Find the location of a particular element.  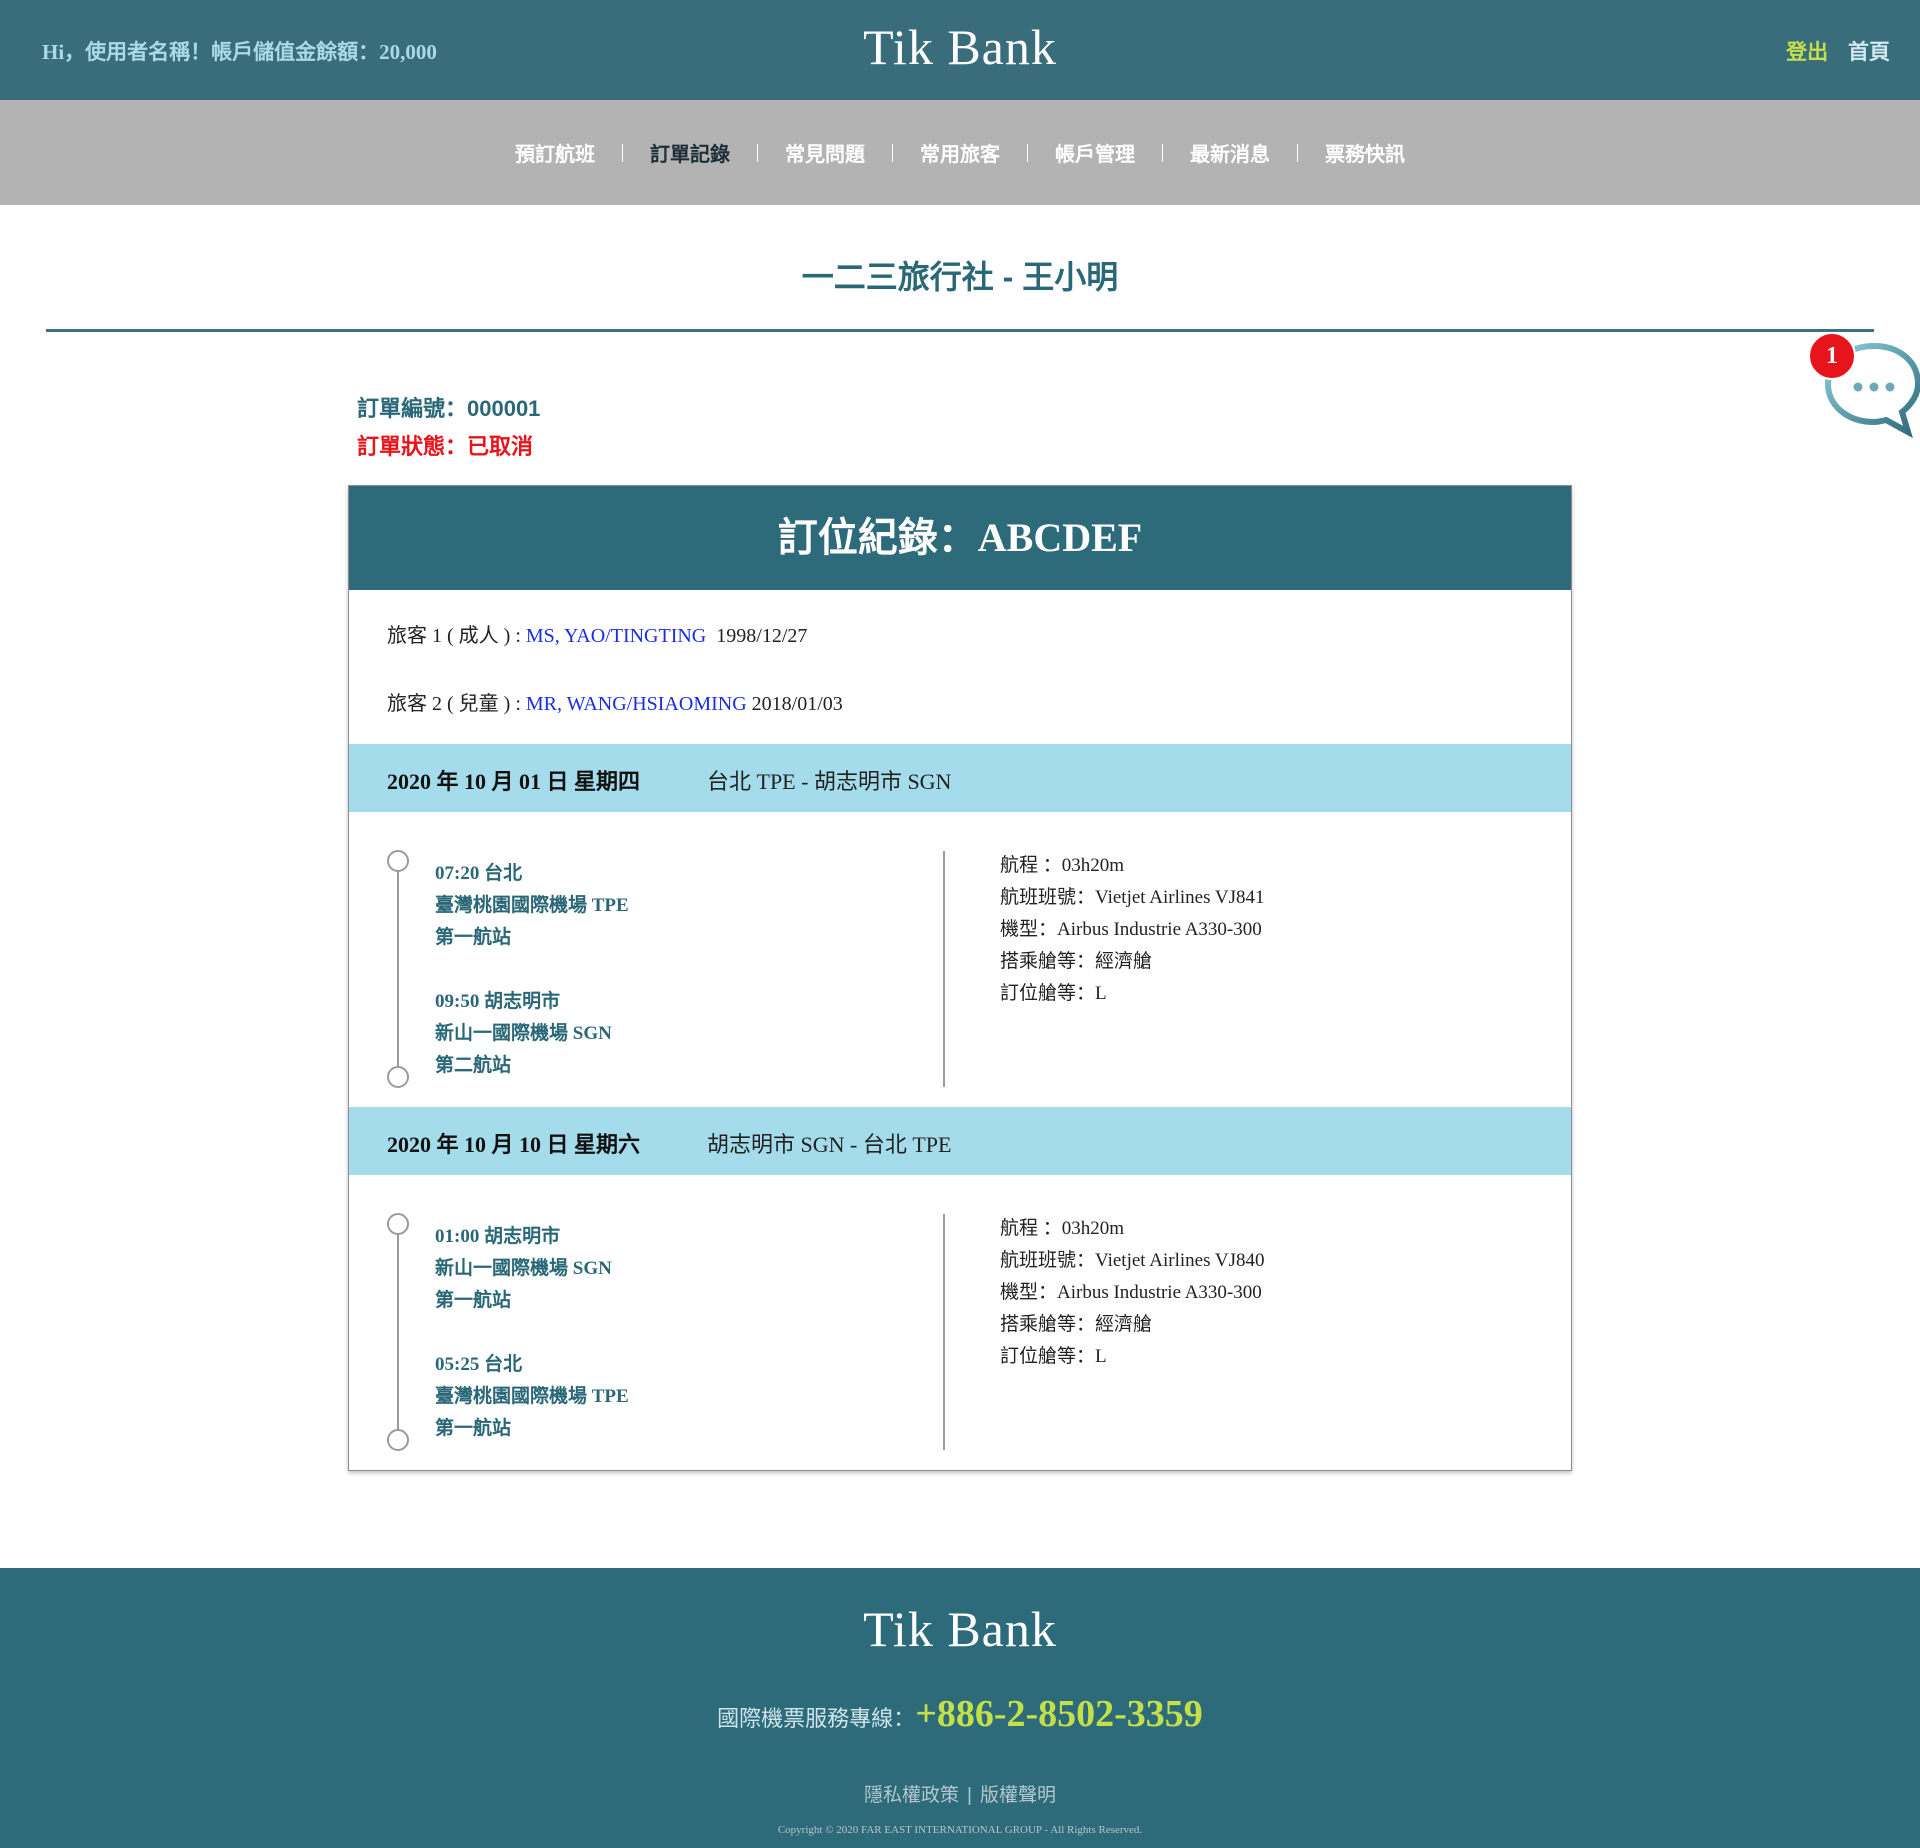

hotline-number: +886-2-8502-3359 is located at coordinates (1059, 1714).